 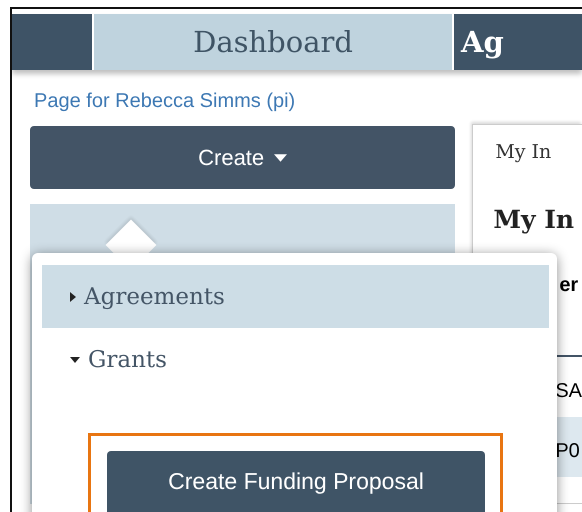 What do you see at coordinates (52, 42) in the screenshot?
I see `nav-tab` at bounding box center [52, 42].